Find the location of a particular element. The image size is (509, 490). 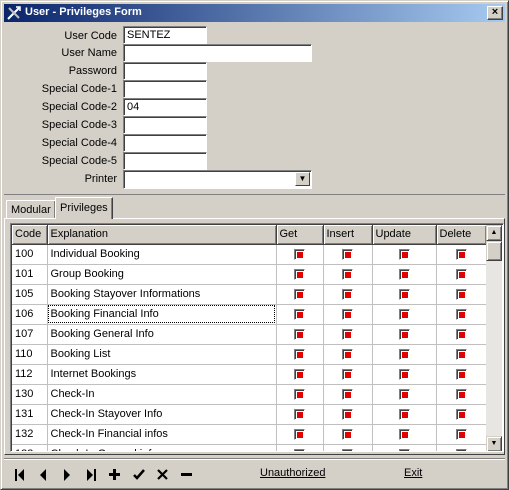

explanation-cell: Check-In is located at coordinates (162, 394).